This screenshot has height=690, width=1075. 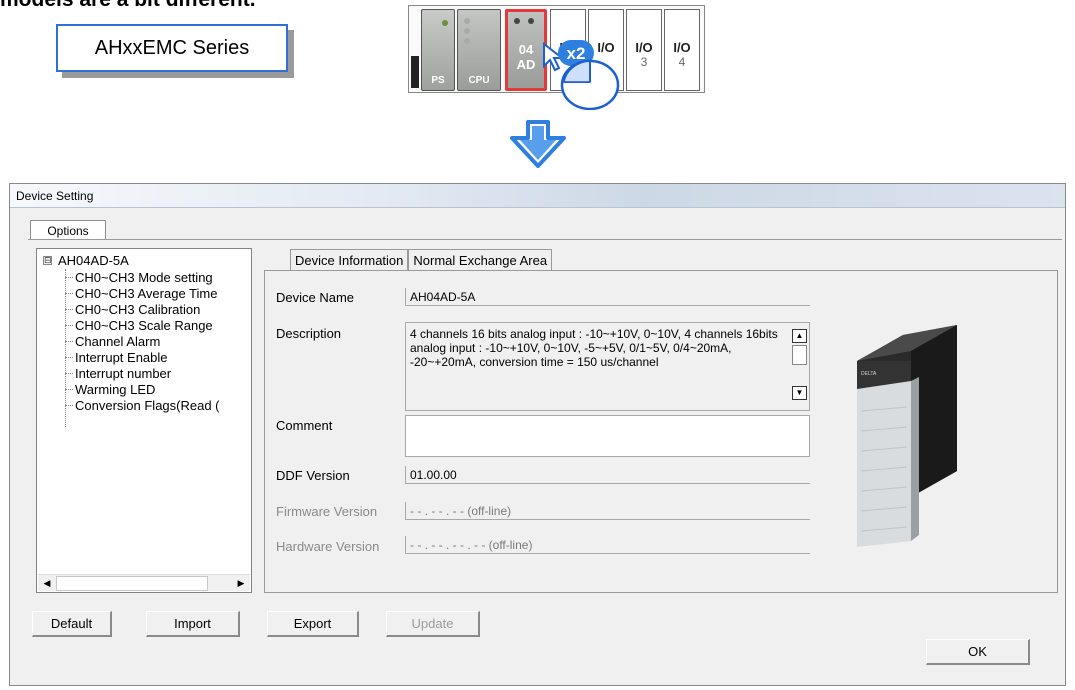 What do you see at coordinates (121, 357) in the screenshot?
I see `tree-item-label: Interrupt Enable` at bounding box center [121, 357].